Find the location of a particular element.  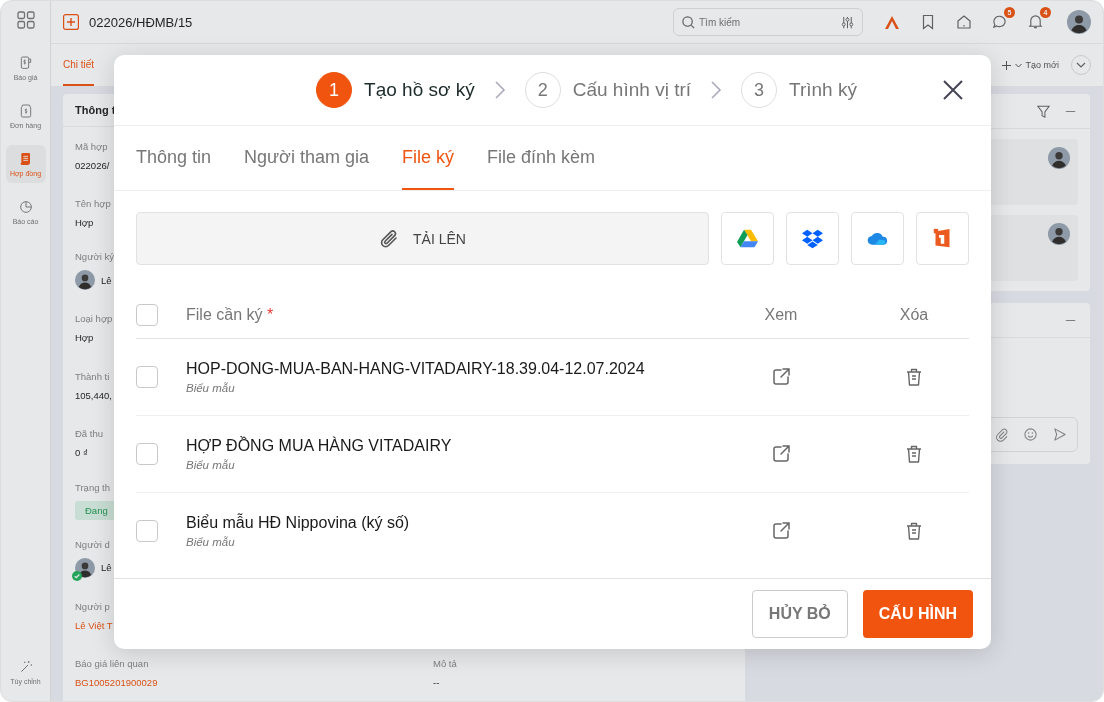

dialog-tab: Người tham gia is located at coordinates (306, 158).